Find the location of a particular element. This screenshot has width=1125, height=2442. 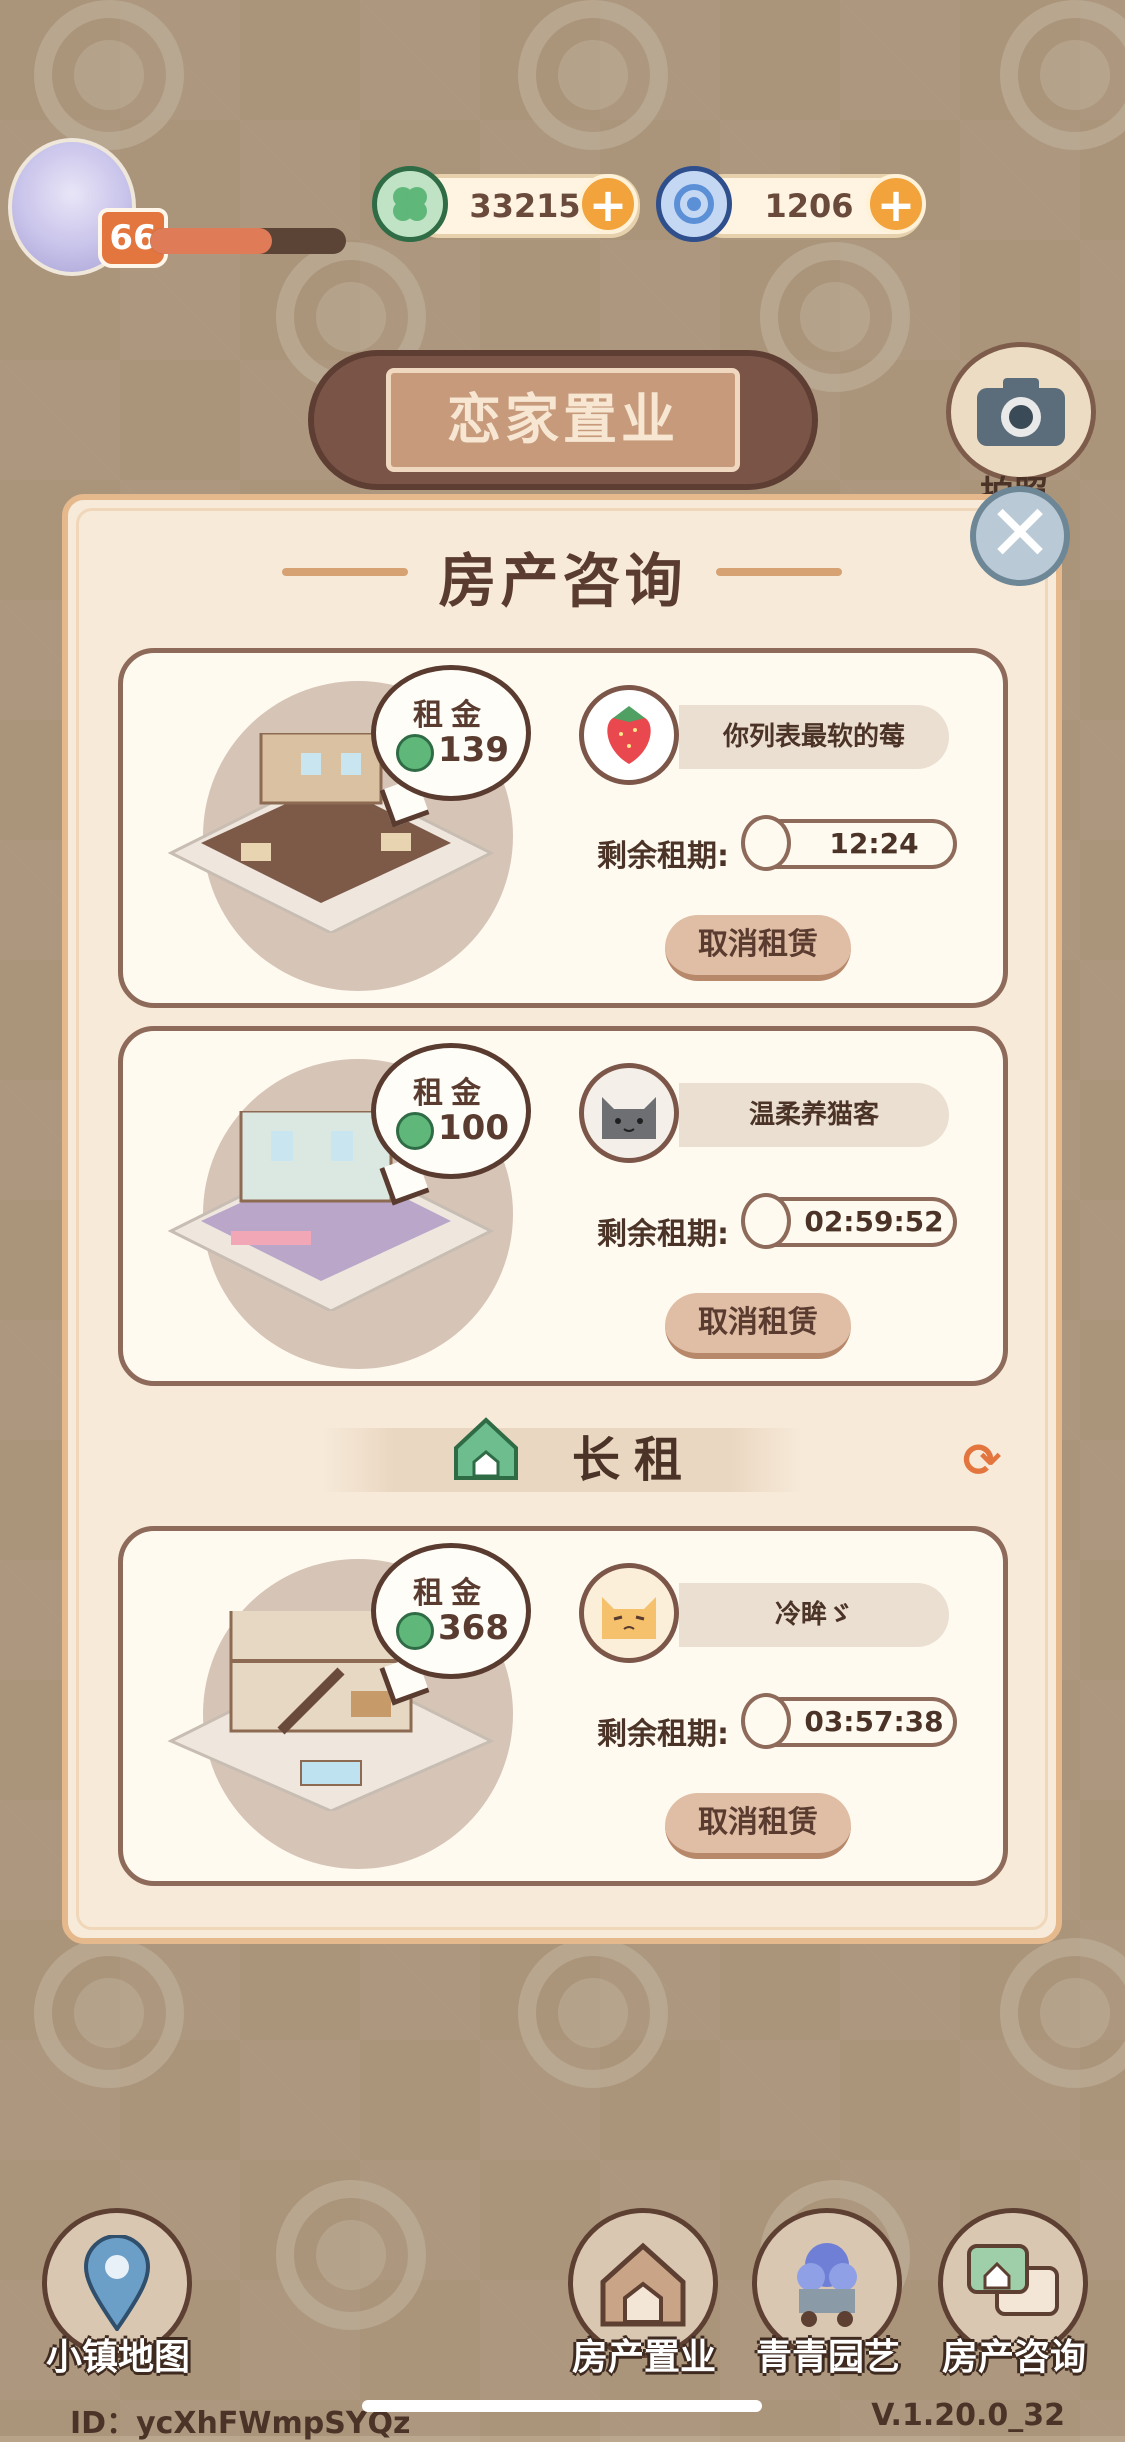

chat-house-icon is located at coordinates (1013, 2280).